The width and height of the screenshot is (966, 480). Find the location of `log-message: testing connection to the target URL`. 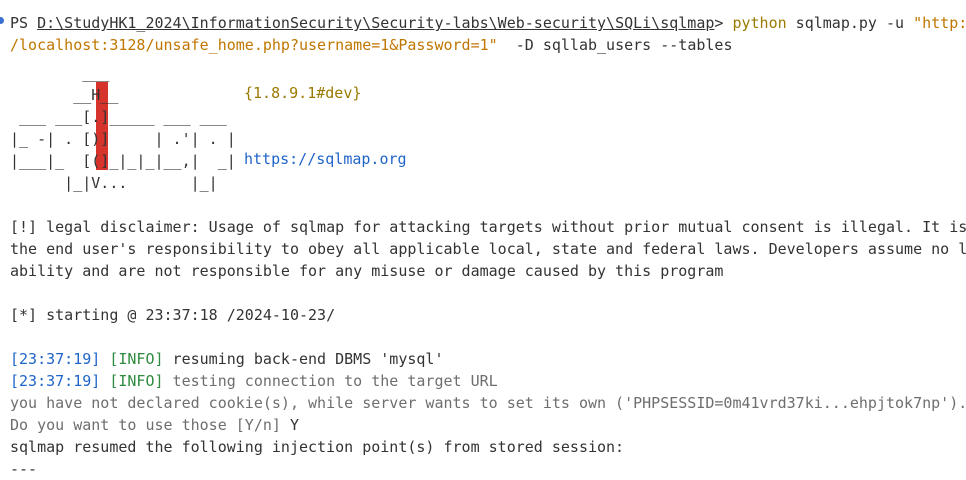

log-message: testing connection to the target URL is located at coordinates (330, 381).